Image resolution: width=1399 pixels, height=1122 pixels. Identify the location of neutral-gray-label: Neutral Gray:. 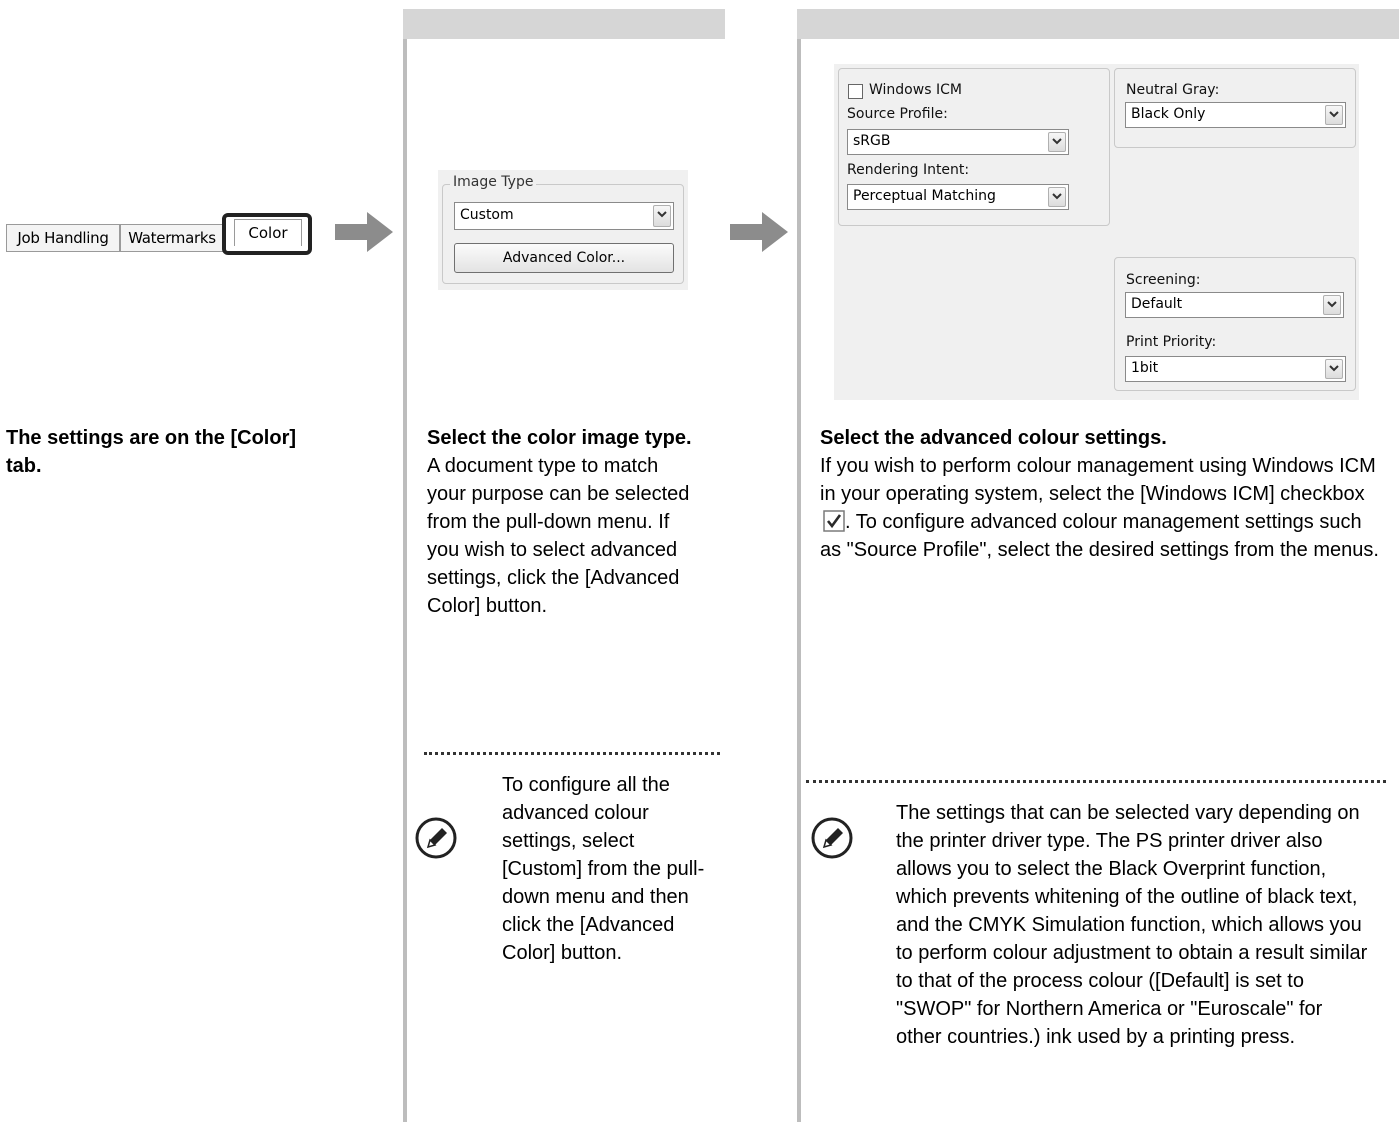
(1173, 90).